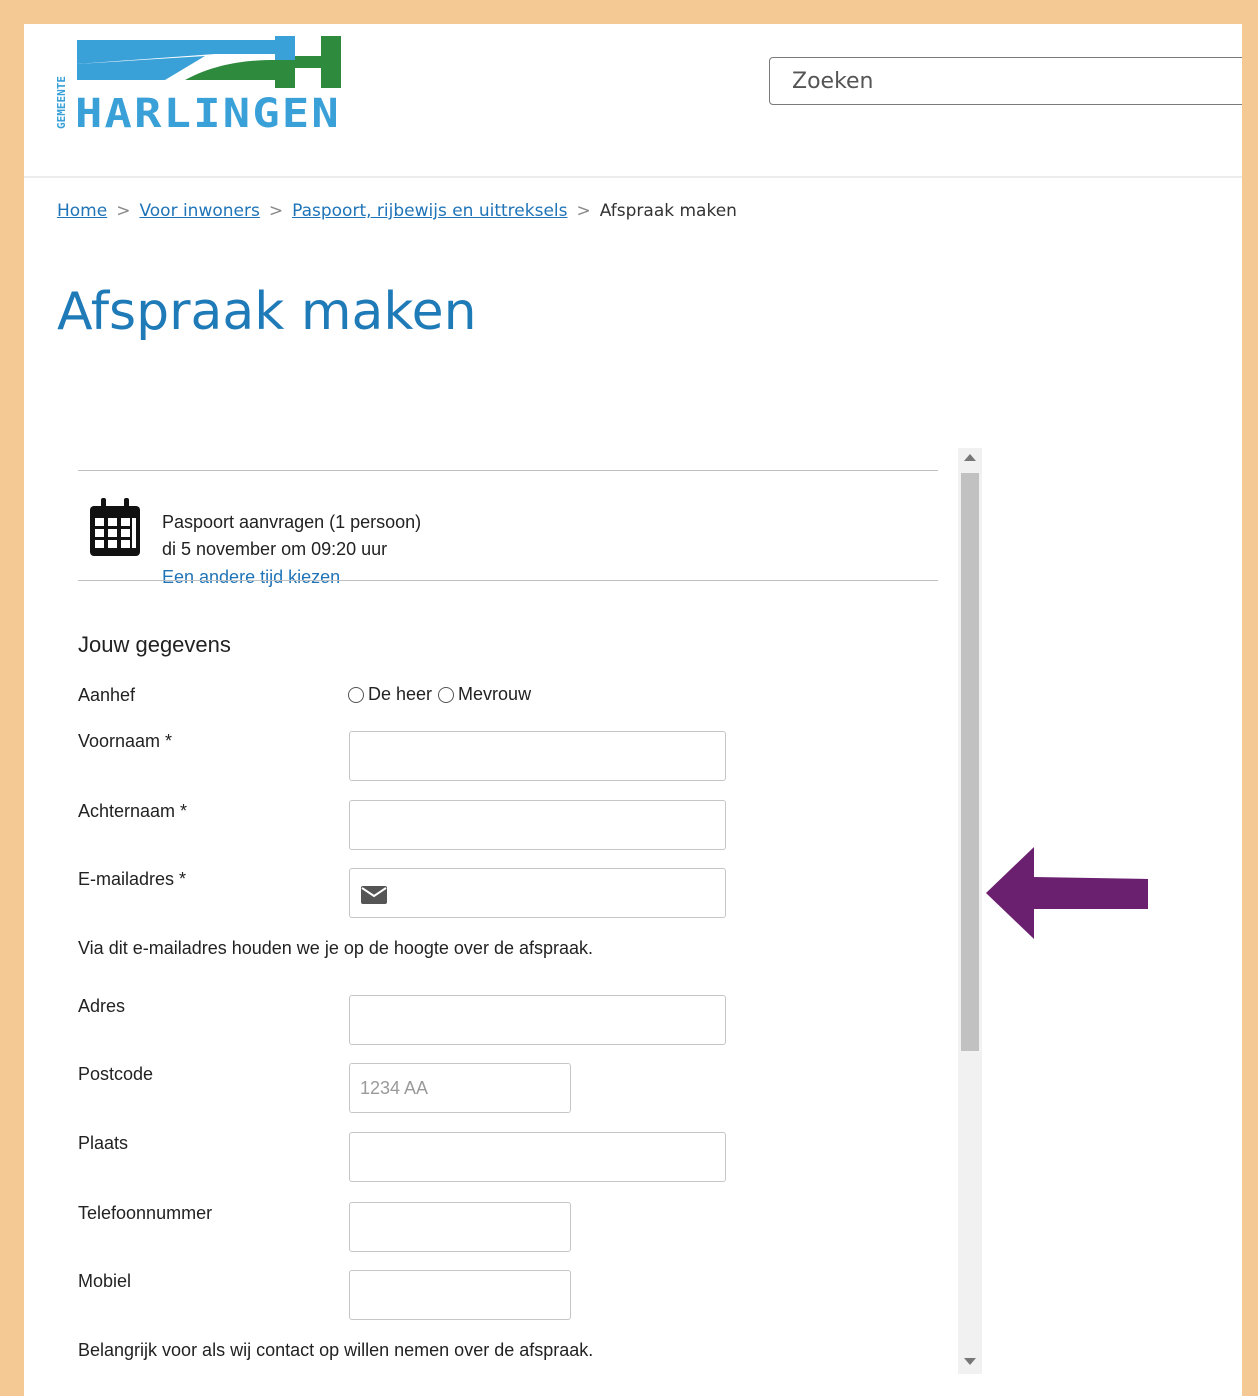 The width and height of the screenshot is (1258, 1396). I want to click on scroll-thumb, so click(970, 762).